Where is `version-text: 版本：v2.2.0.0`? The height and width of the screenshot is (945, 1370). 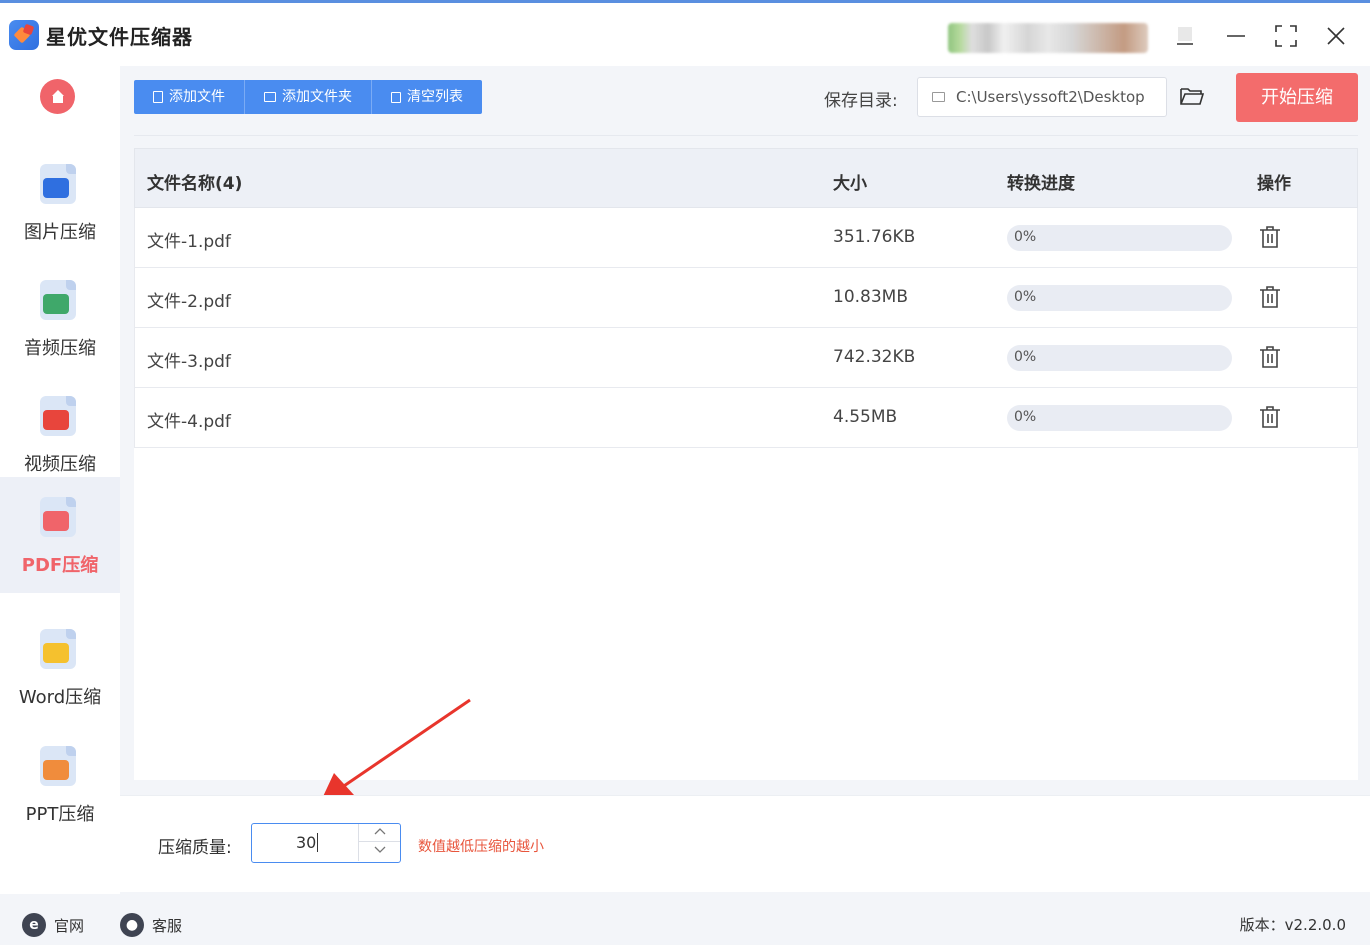
version-text: 版本：v2.2.0.0 is located at coordinates (1292, 925).